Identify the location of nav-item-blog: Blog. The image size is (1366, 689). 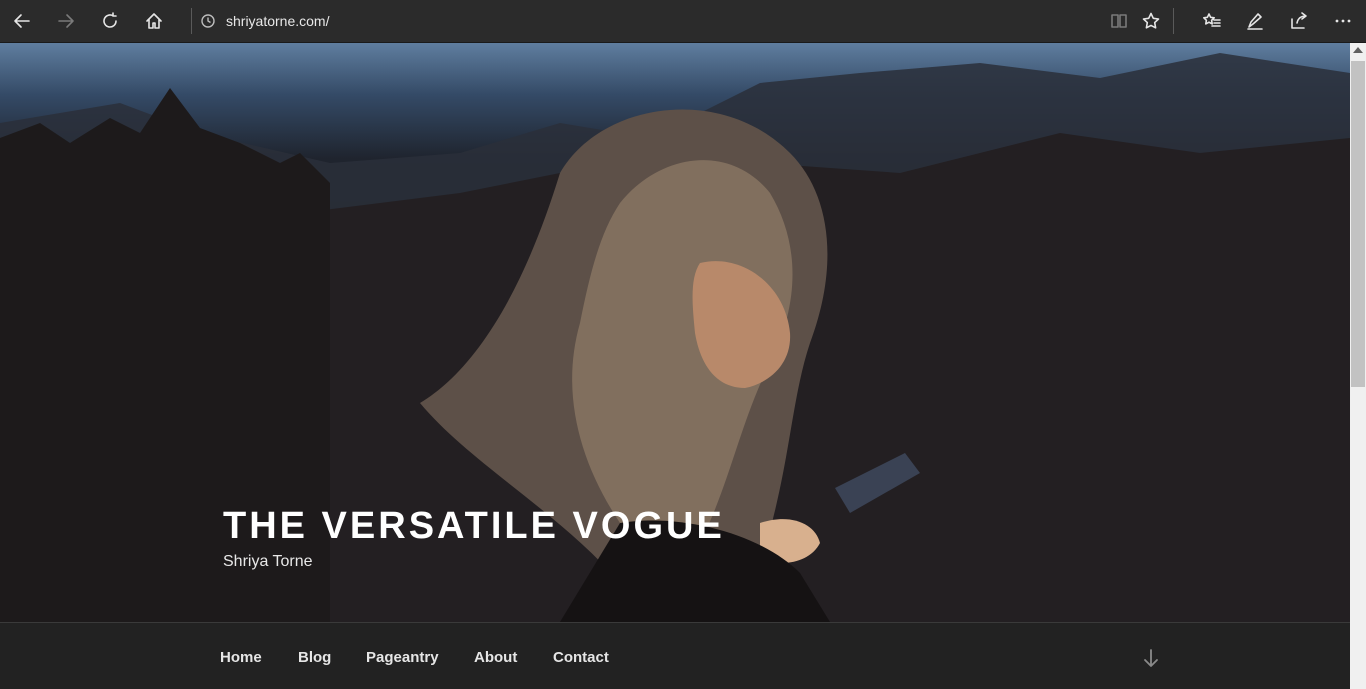
(314, 657).